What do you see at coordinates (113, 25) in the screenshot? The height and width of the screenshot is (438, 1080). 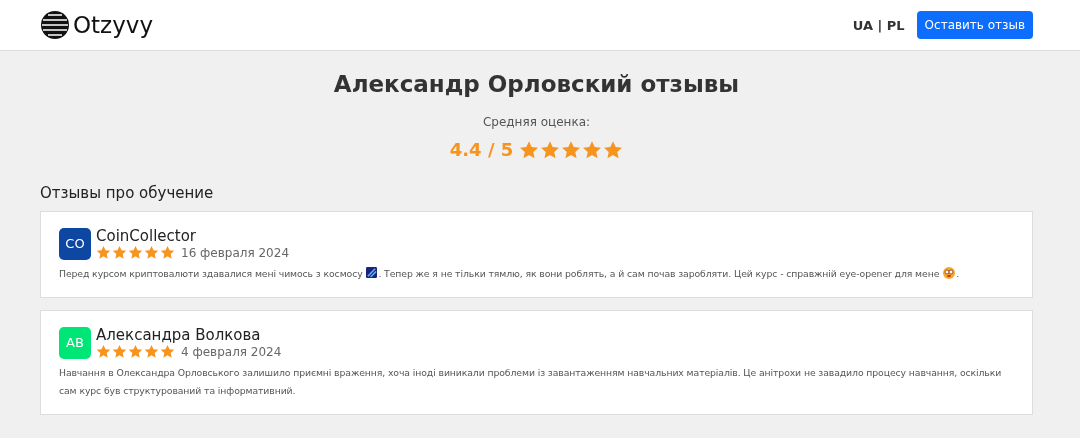 I see `logo-text: Otzyvy` at bounding box center [113, 25].